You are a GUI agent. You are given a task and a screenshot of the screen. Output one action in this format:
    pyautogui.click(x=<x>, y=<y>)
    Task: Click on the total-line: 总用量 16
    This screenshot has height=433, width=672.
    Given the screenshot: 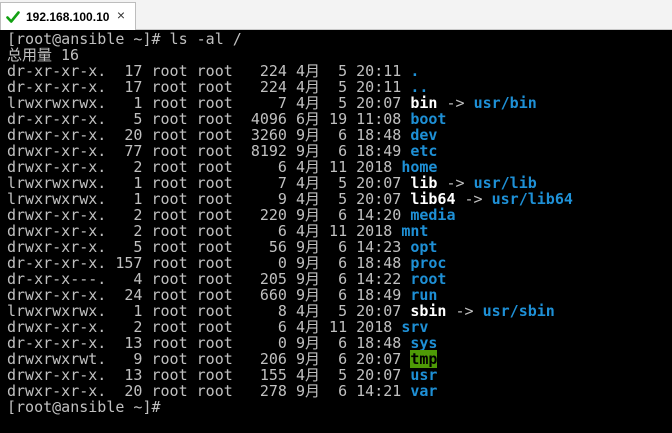 What is the action you would take?
    pyautogui.click(x=43, y=55)
    